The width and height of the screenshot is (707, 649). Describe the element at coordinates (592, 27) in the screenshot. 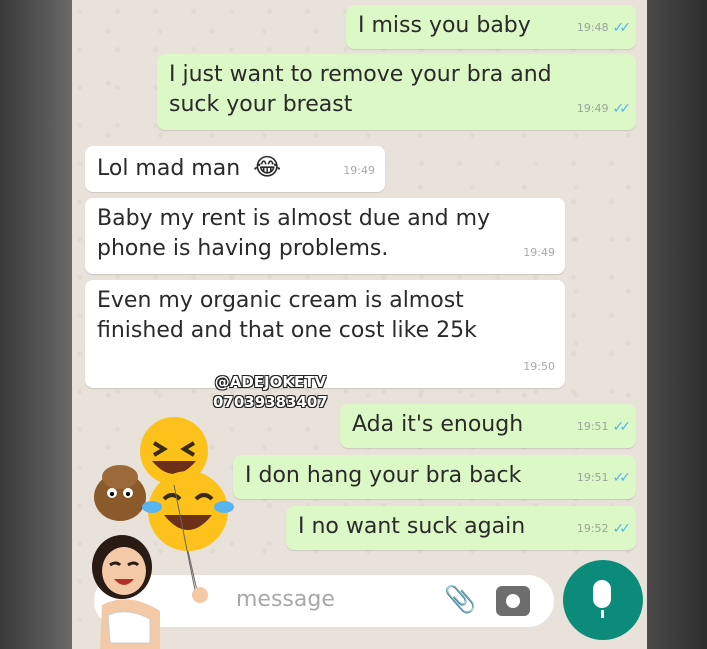

I see `message-time: 19:48` at that location.